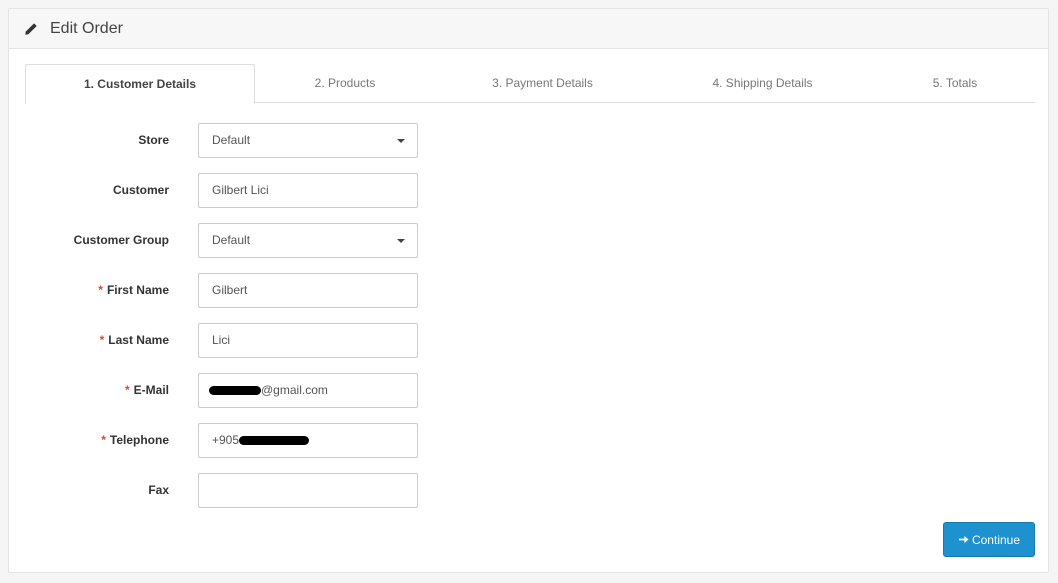 Image resolution: width=1058 pixels, height=583 pixels. I want to click on tab-shipping-details: 4. Shipping Details, so click(762, 83).